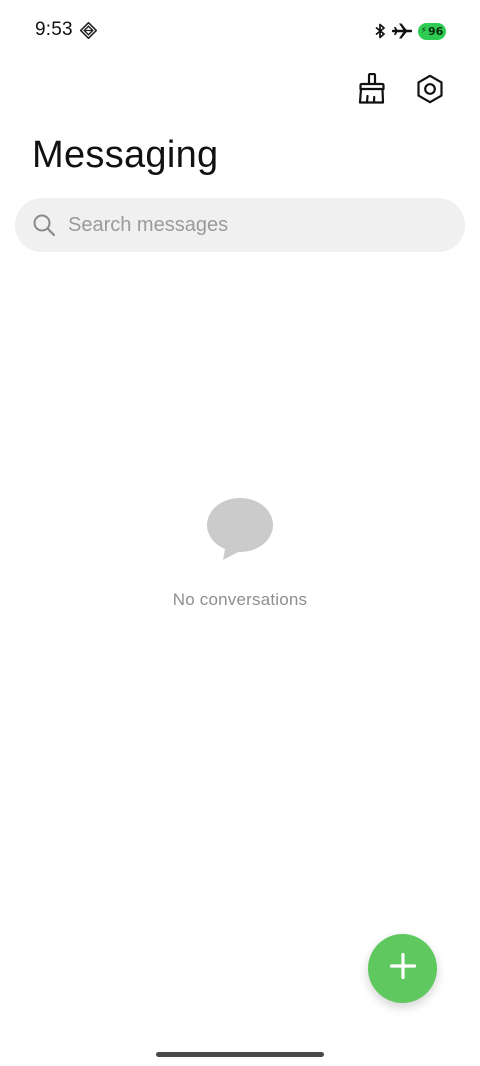 This screenshot has width=480, height=1066. What do you see at coordinates (240, 1054) in the screenshot?
I see `home-indicator` at bounding box center [240, 1054].